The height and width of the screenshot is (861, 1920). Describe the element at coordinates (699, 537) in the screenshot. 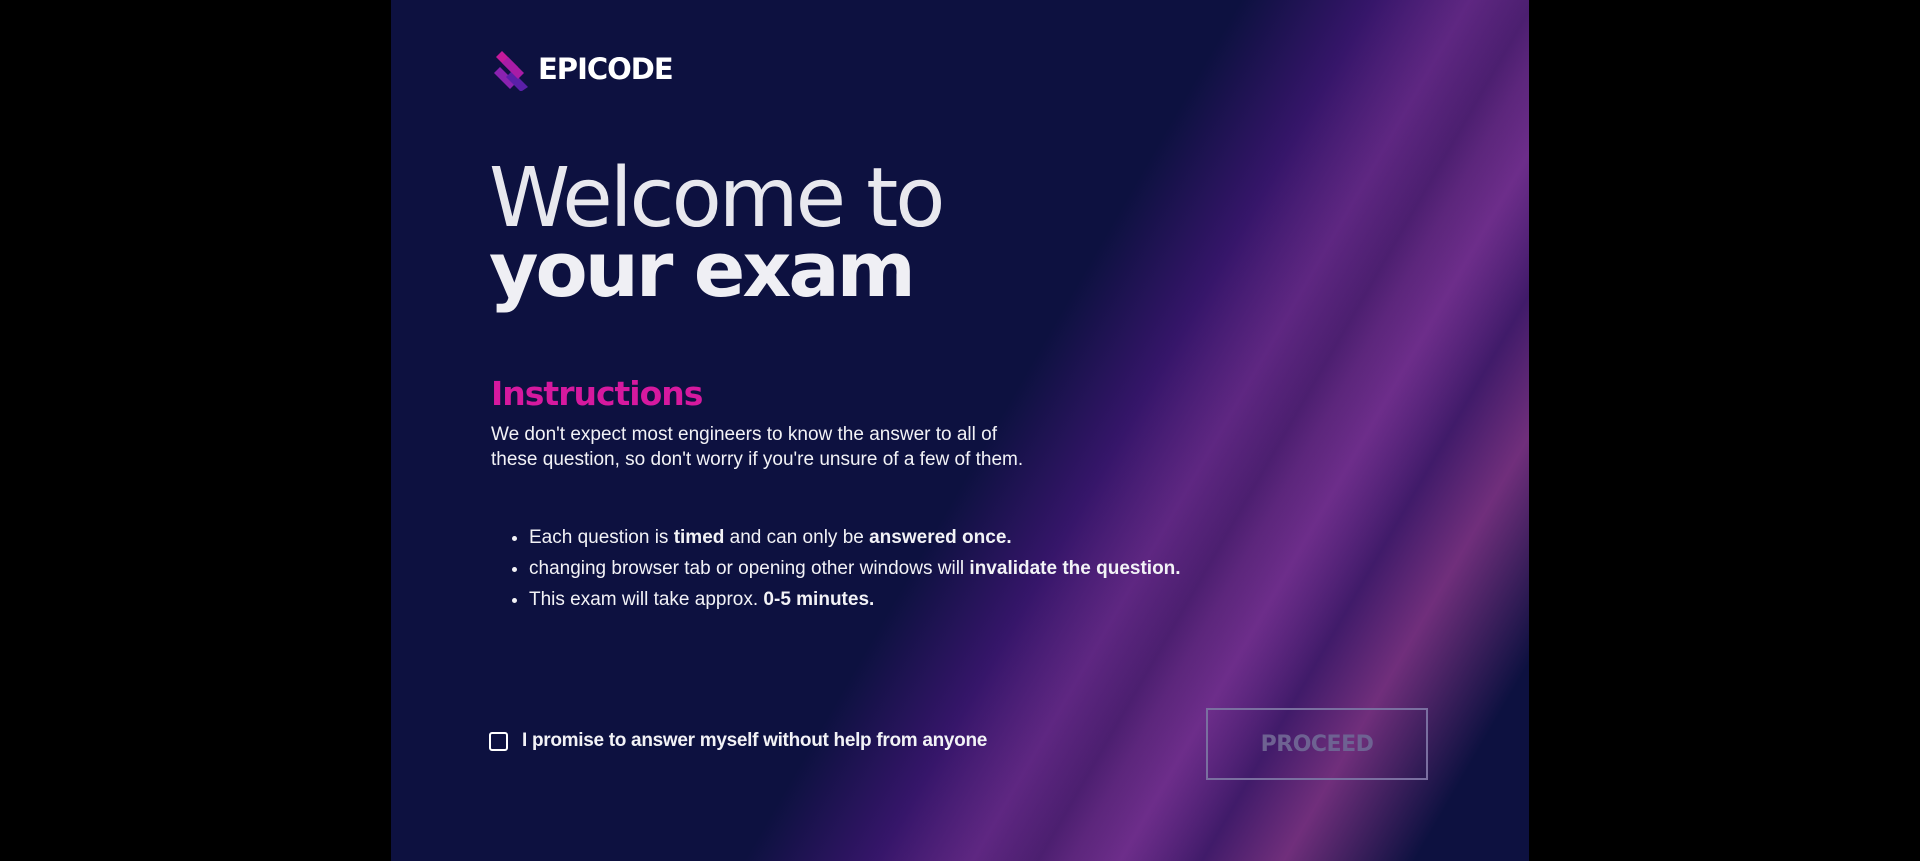

I see `bullet-emphasis: timed` at that location.